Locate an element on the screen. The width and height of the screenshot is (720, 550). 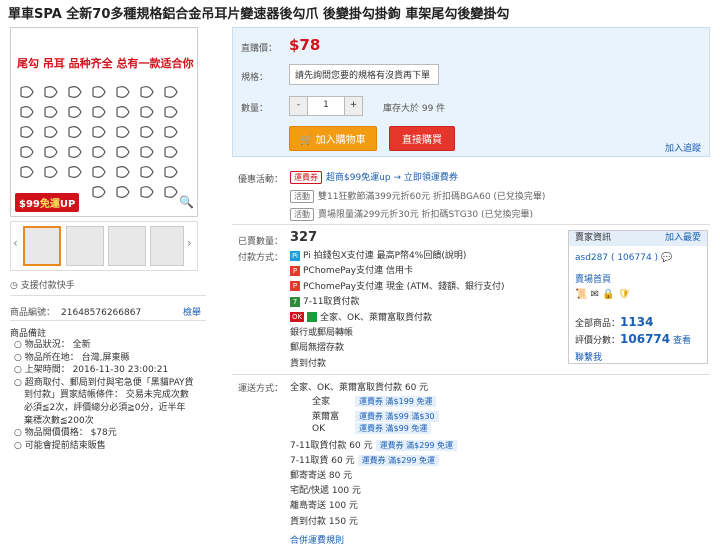
promo-item: 活動 賣場限量滿299元折30元 折扣碼STG30 (已兌換完畢) is located at coordinates (411, 214).